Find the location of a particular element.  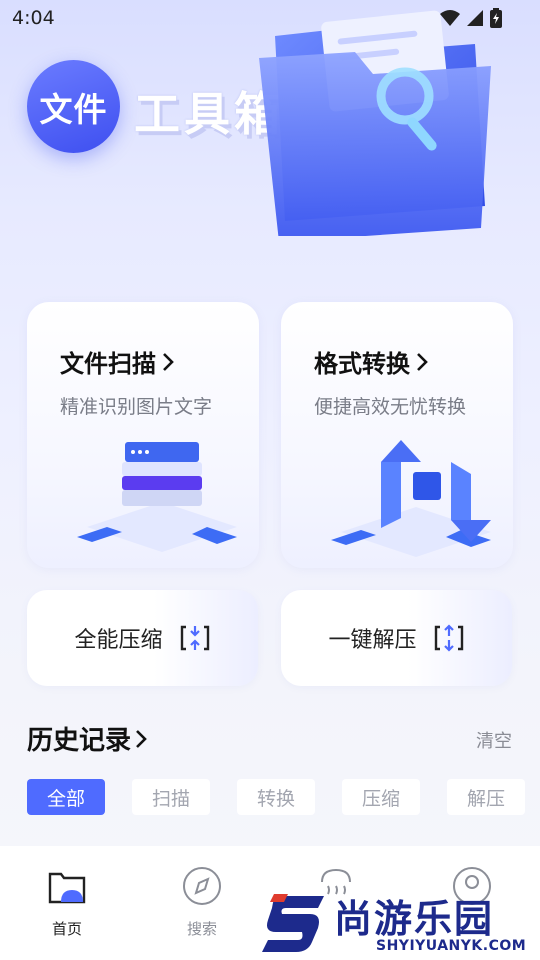

file-scan-label: 文件扫描 is located at coordinates (108, 364).